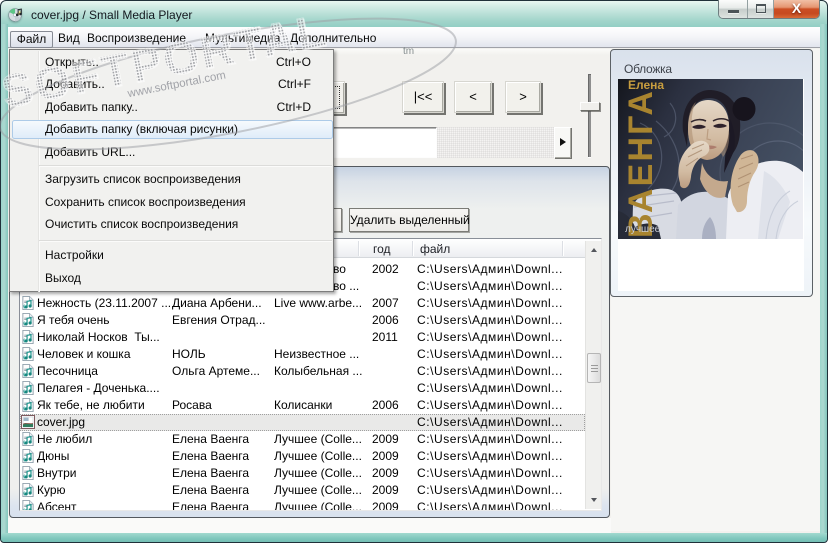  I want to click on svg-text: лучшее, so click(643, 229).